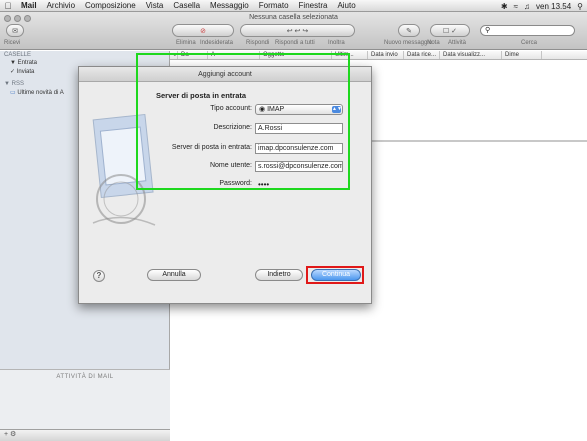  I want to click on help-button: ?, so click(99, 276).